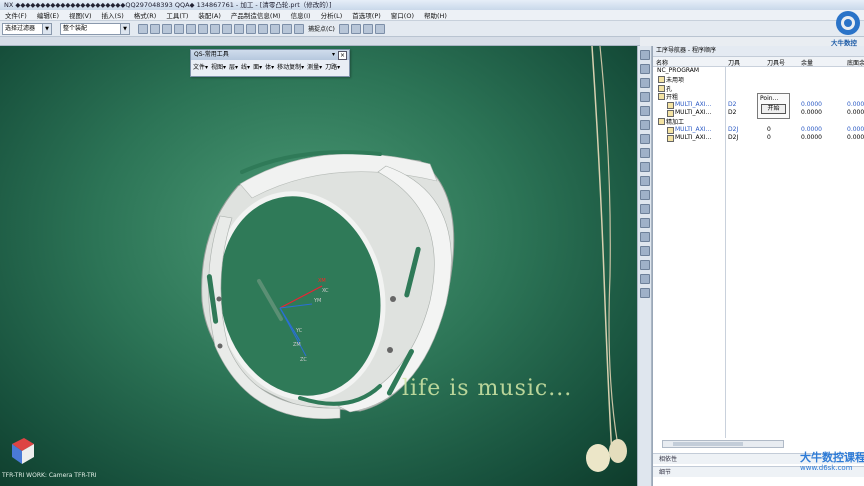 The image size is (864, 486). What do you see at coordinates (758, 79) in the screenshot?
I see `navigator-row: 未用项` at bounding box center [758, 79].